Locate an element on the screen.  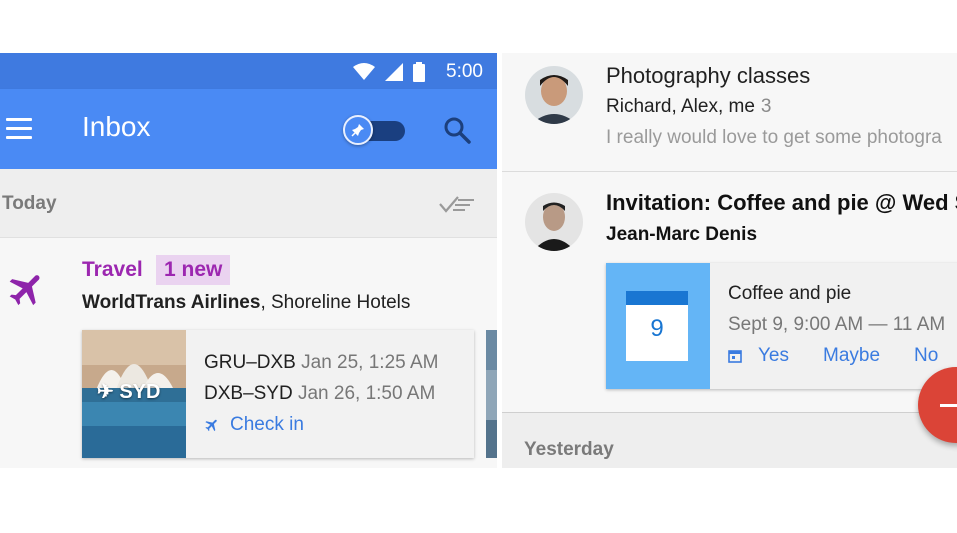
flight-row: GRU–DXB Jan 25, 1:25 AM is located at coordinates (321, 363).